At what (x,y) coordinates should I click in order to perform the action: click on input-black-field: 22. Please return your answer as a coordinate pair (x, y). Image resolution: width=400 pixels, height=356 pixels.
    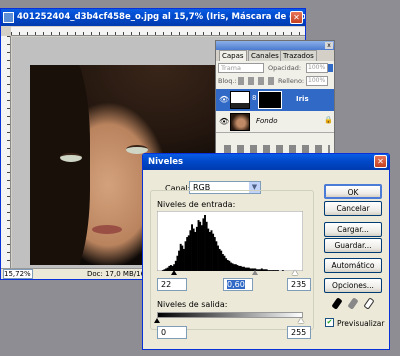
    Looking at the image, I should click on (172, 284).